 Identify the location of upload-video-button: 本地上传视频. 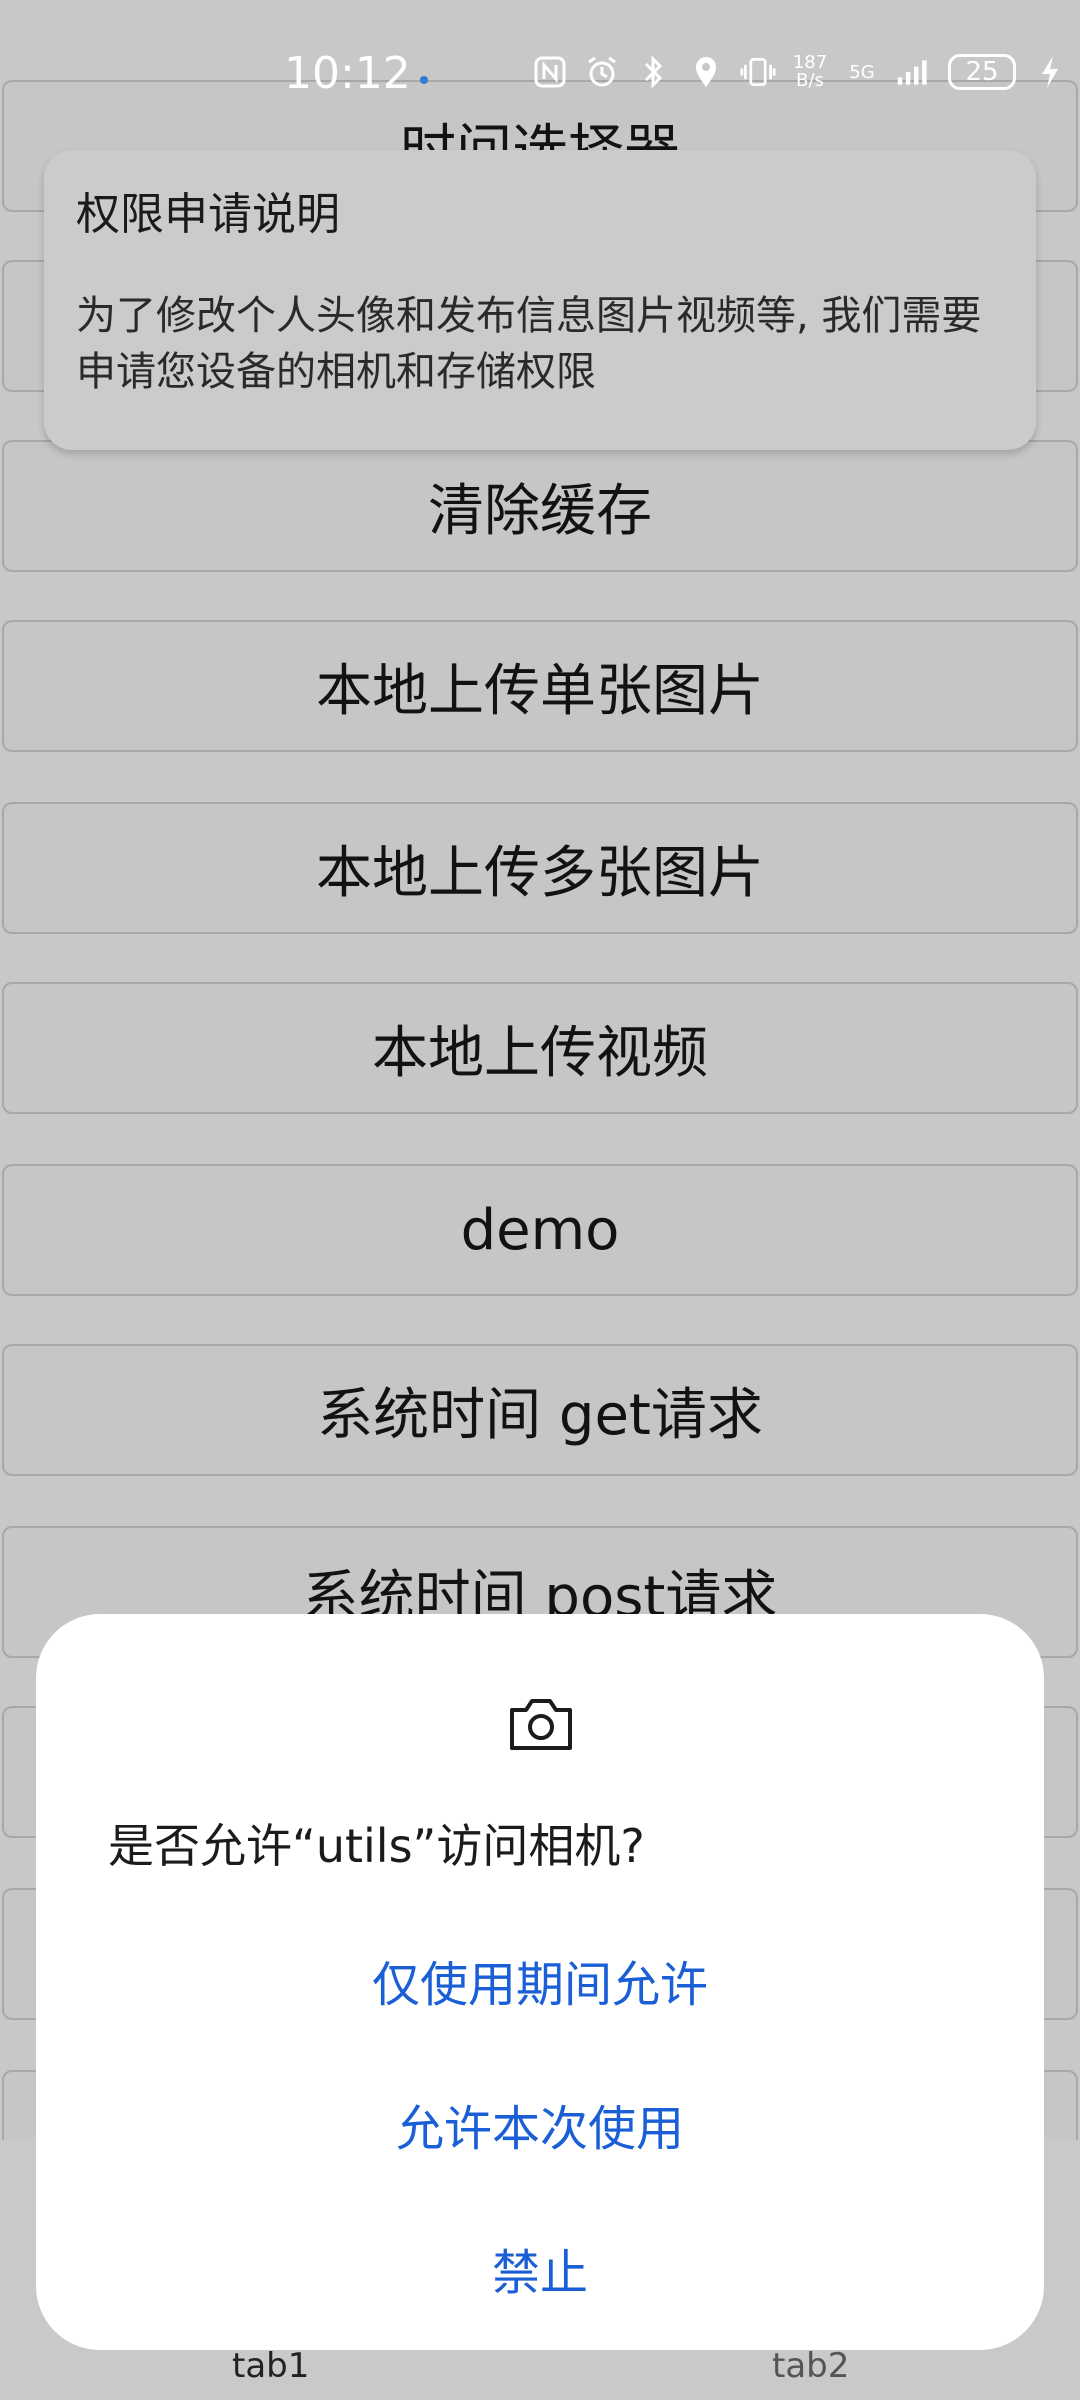
(540, 1048).